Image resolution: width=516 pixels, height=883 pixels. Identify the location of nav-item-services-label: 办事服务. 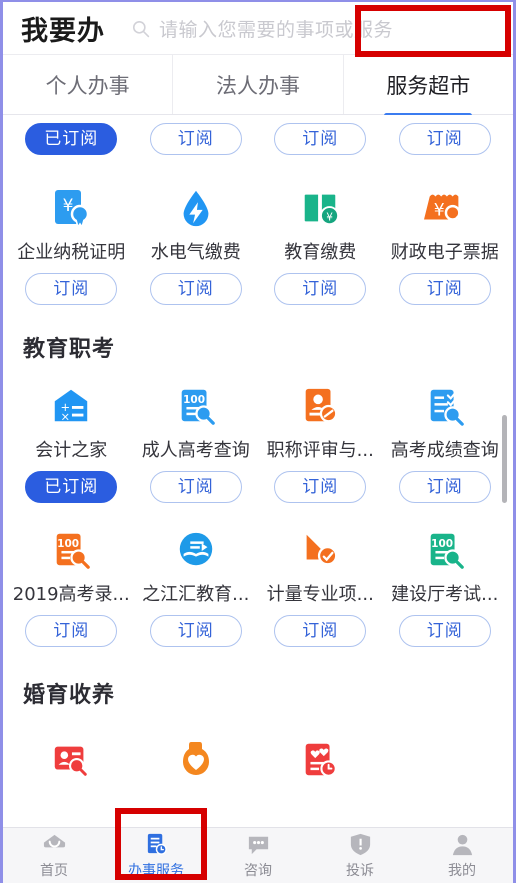
(156, 870).